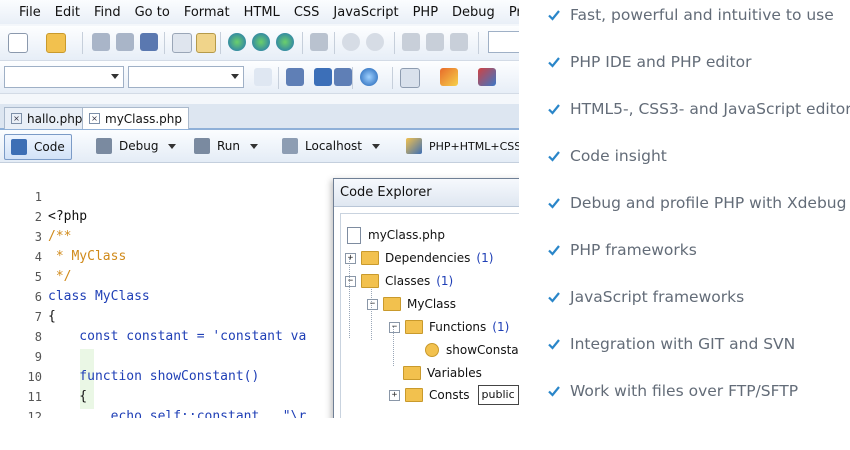 The image size is (850, 450). What do you see at coordinates (396, 235) in the screenshot?
I see `tree-file: myClass.php` at bounding box center [396, 235].